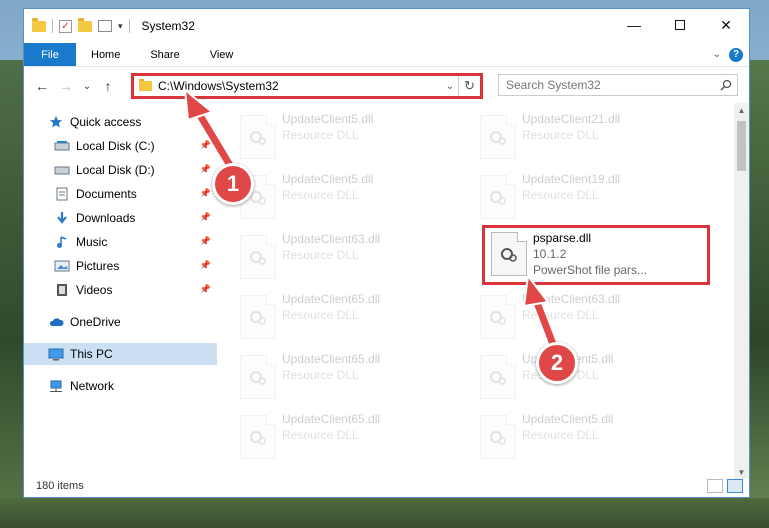  I want to click on file-name: psparse.dll, so click(562, 238).